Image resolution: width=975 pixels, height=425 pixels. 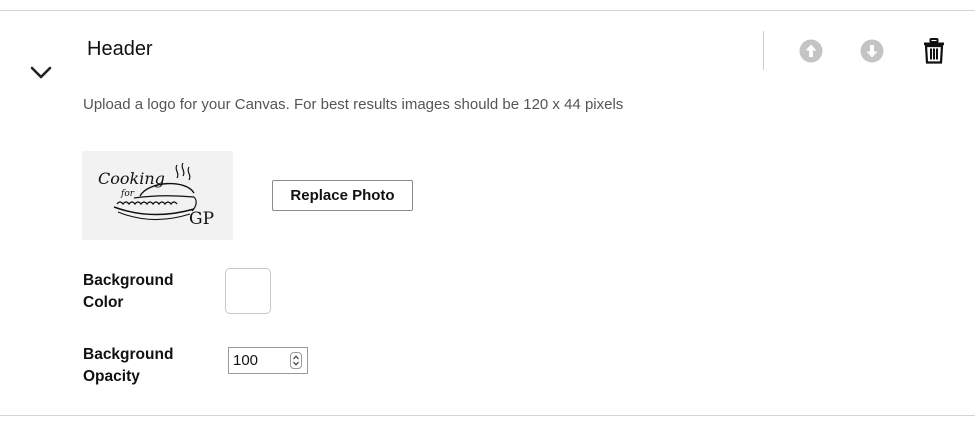 I want to click on actions-divider, so click(x=763, y=50).